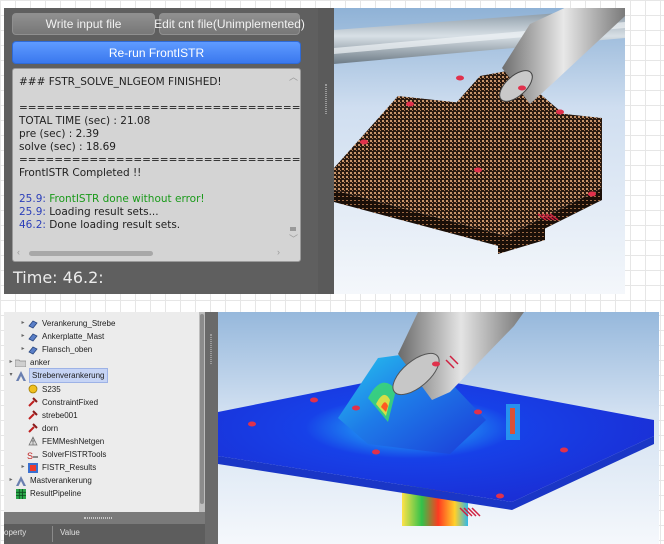 Image resolution: width=664 pixels, height=544 pixels. Describe the element at coordinates (229, 24) in the screenshot. I see `edit-cnt-file-button: Edit cnt file(Unimplemented)` at that location.